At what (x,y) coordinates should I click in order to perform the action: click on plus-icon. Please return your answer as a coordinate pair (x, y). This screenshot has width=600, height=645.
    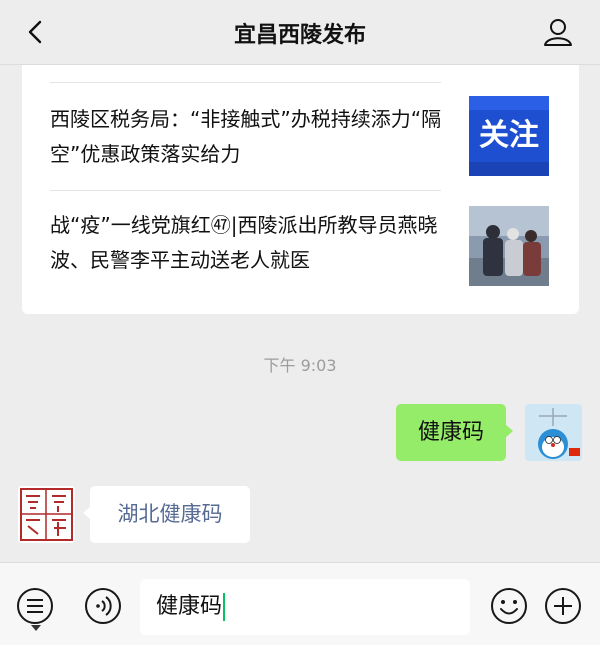
    Looking at the image, I should click on (563, 606).